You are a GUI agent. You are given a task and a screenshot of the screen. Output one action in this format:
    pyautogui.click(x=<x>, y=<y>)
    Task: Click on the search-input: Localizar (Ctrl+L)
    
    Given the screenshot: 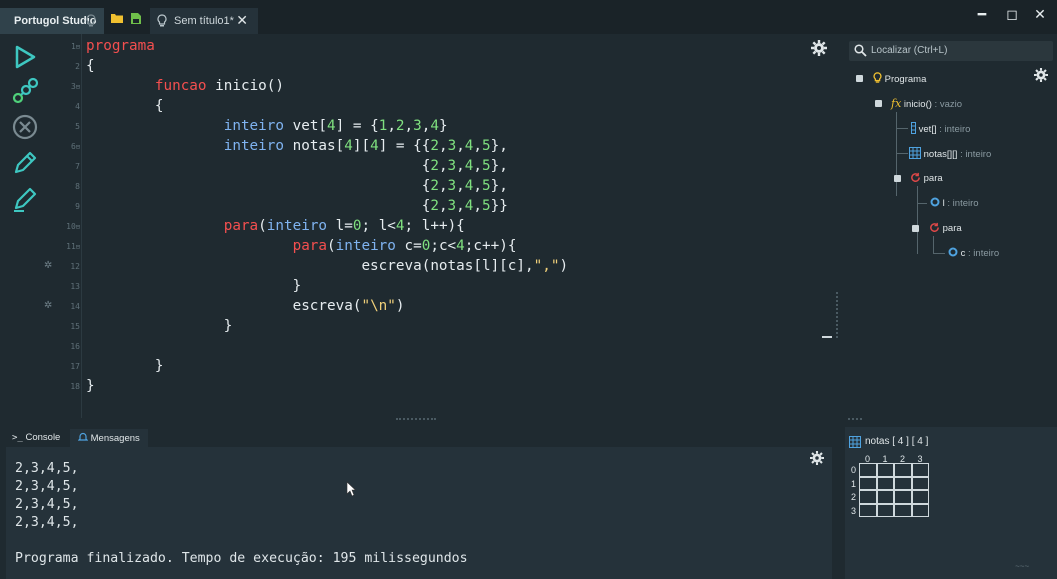 What is the action you would take?
    pyautogui.click(x=951, y=51)
    